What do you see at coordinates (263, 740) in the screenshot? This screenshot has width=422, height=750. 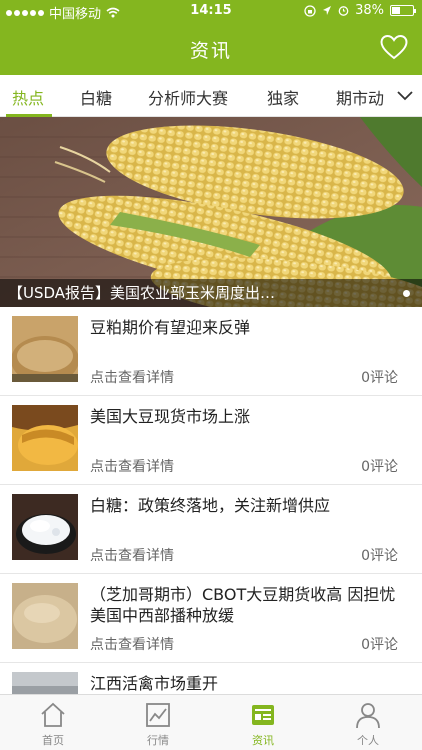 I see `tabbar-label: 资讯` at bounding box center [263, 740].